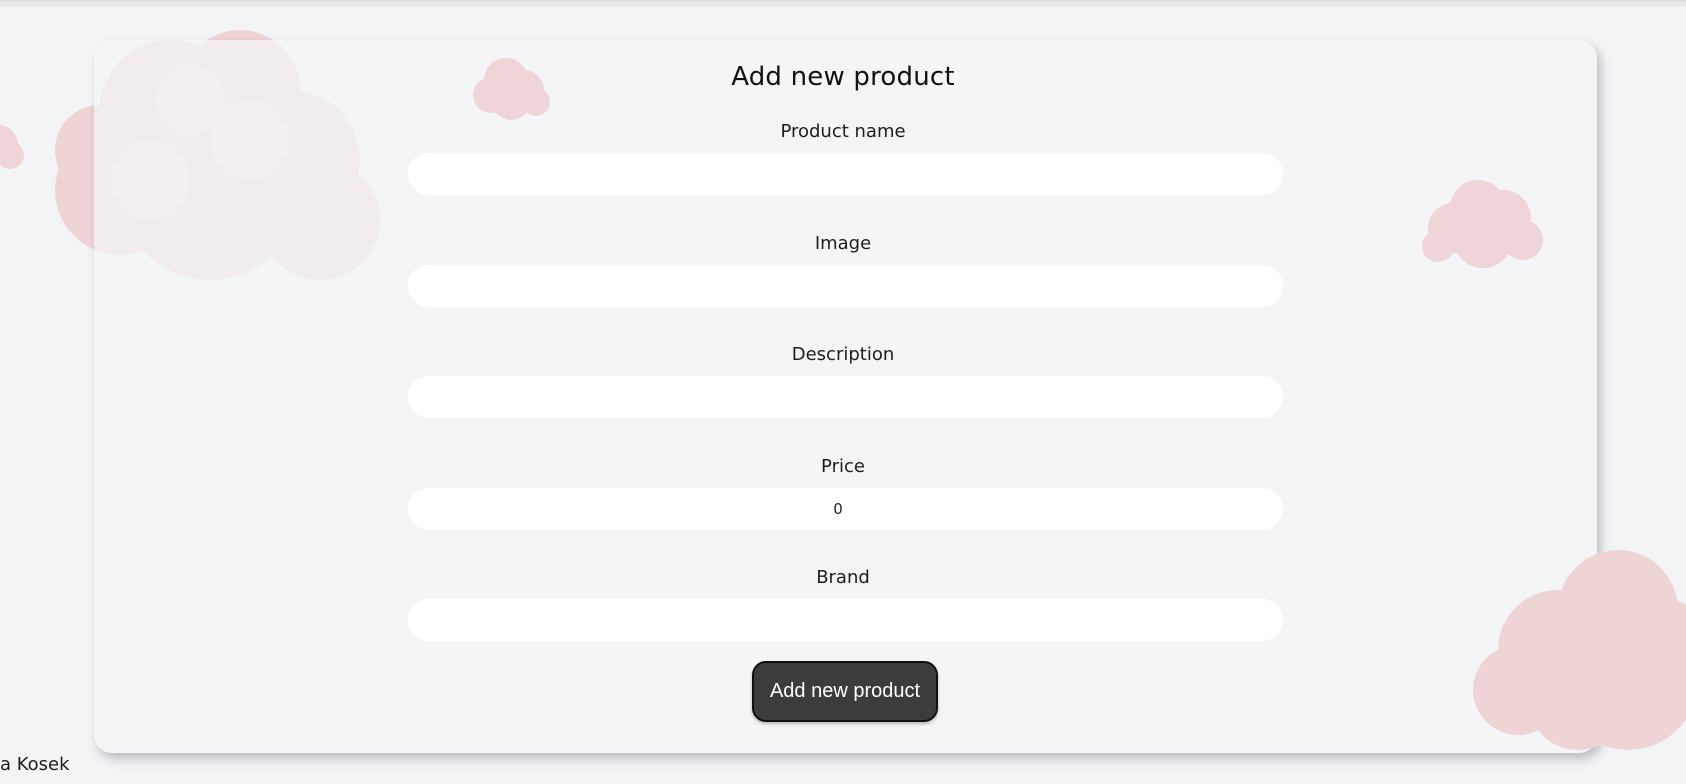  I want to click on brand-input, so click(845, 620).